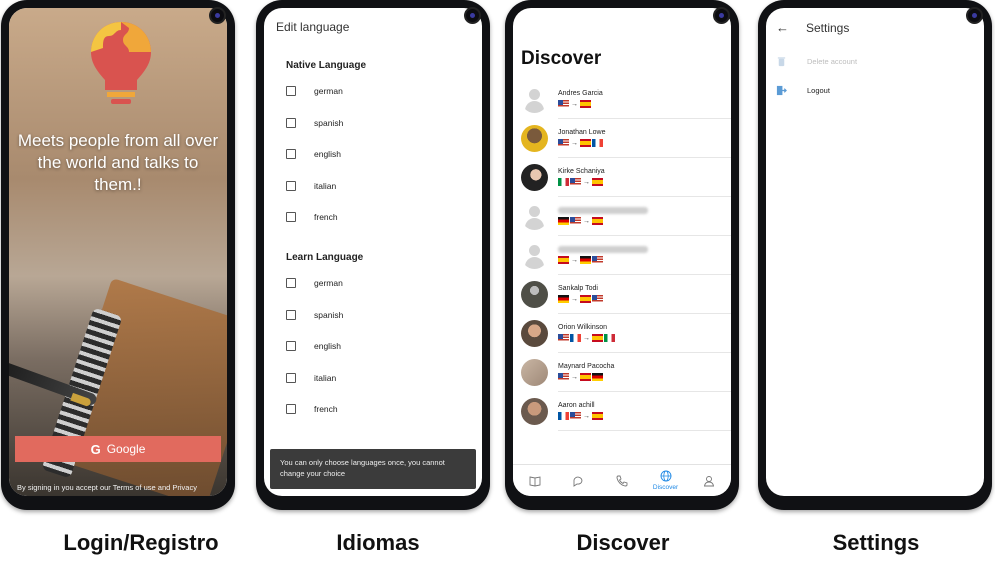  Describe the element at coordinates (326, 65) in the screenshot. I see `native-language-title: Native Language` at that location.